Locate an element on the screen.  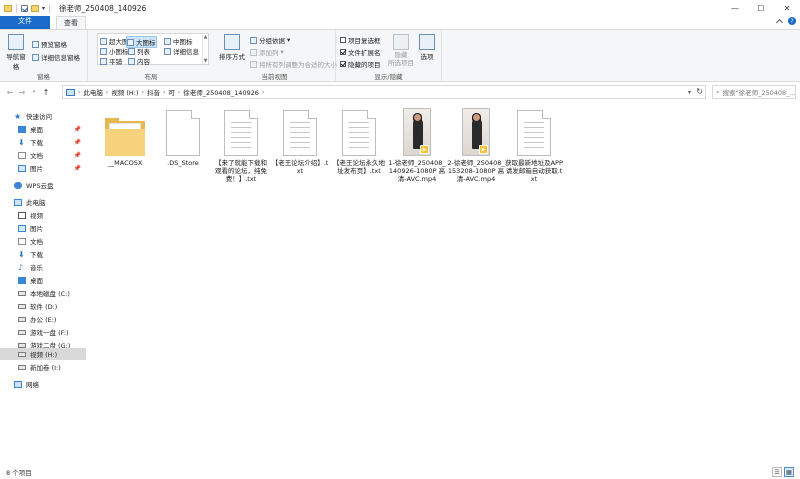
properties-icon is located at coordinates (24, 8).